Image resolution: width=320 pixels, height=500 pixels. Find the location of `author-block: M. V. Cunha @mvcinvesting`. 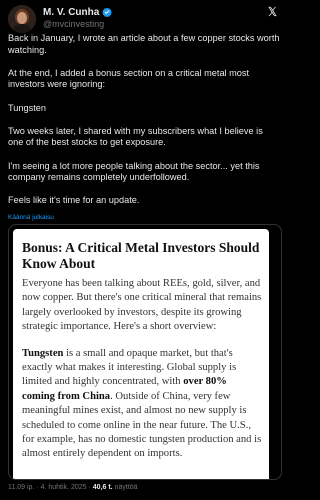

author-block: M. V. Cunha @mvcinvesting is located at coordinates (143, 17).